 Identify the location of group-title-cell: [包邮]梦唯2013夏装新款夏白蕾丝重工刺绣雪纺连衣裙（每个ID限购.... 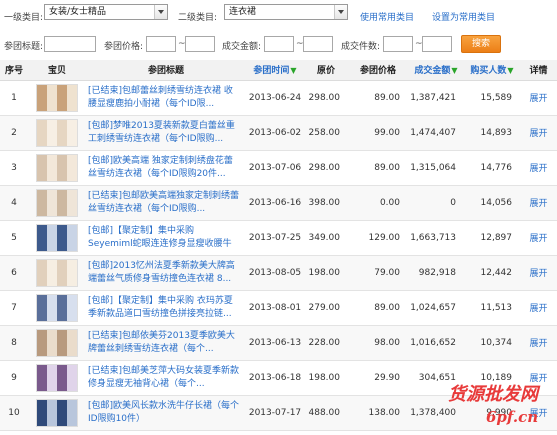
(166, 133).